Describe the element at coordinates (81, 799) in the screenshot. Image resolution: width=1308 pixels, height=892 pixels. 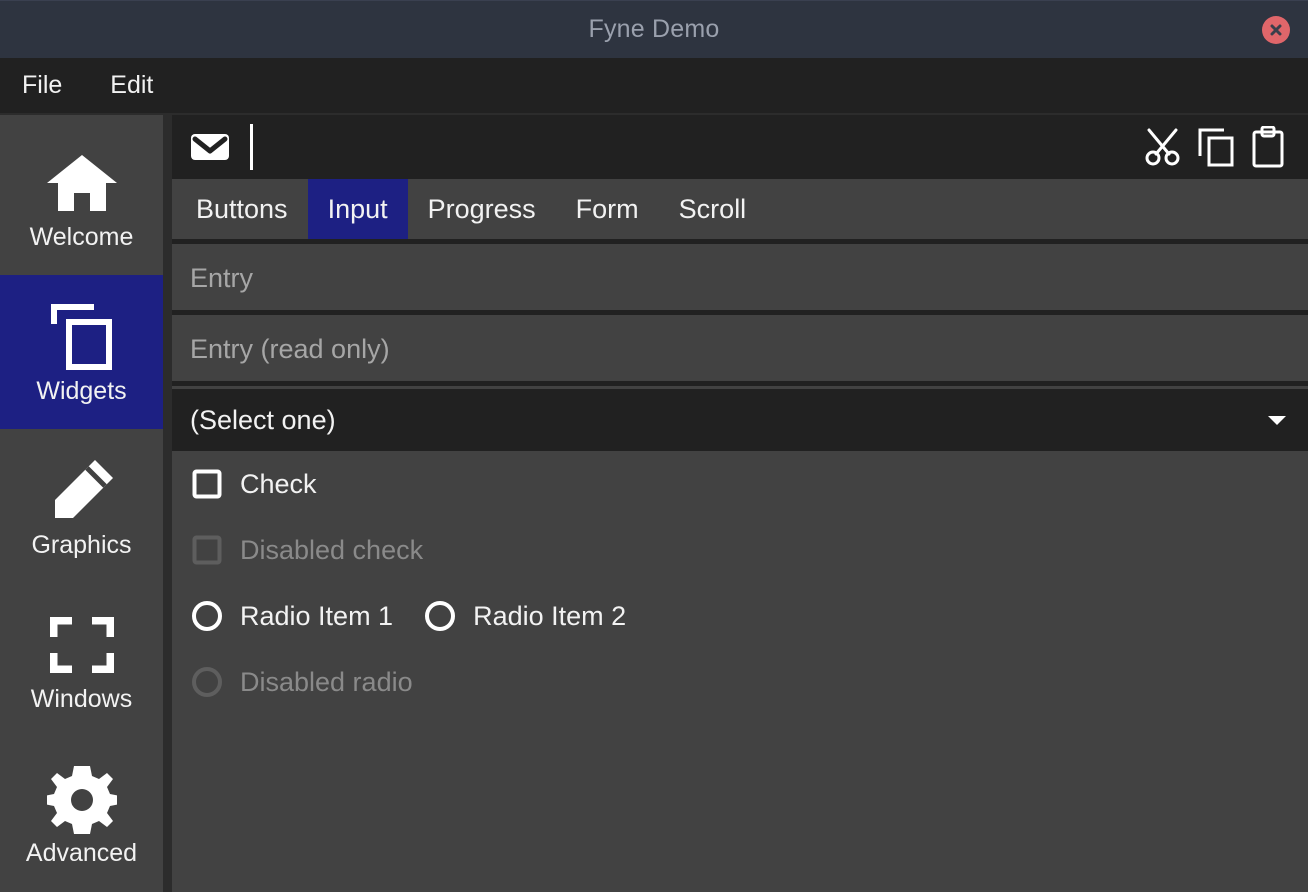
I see `gear-icon` at that location.